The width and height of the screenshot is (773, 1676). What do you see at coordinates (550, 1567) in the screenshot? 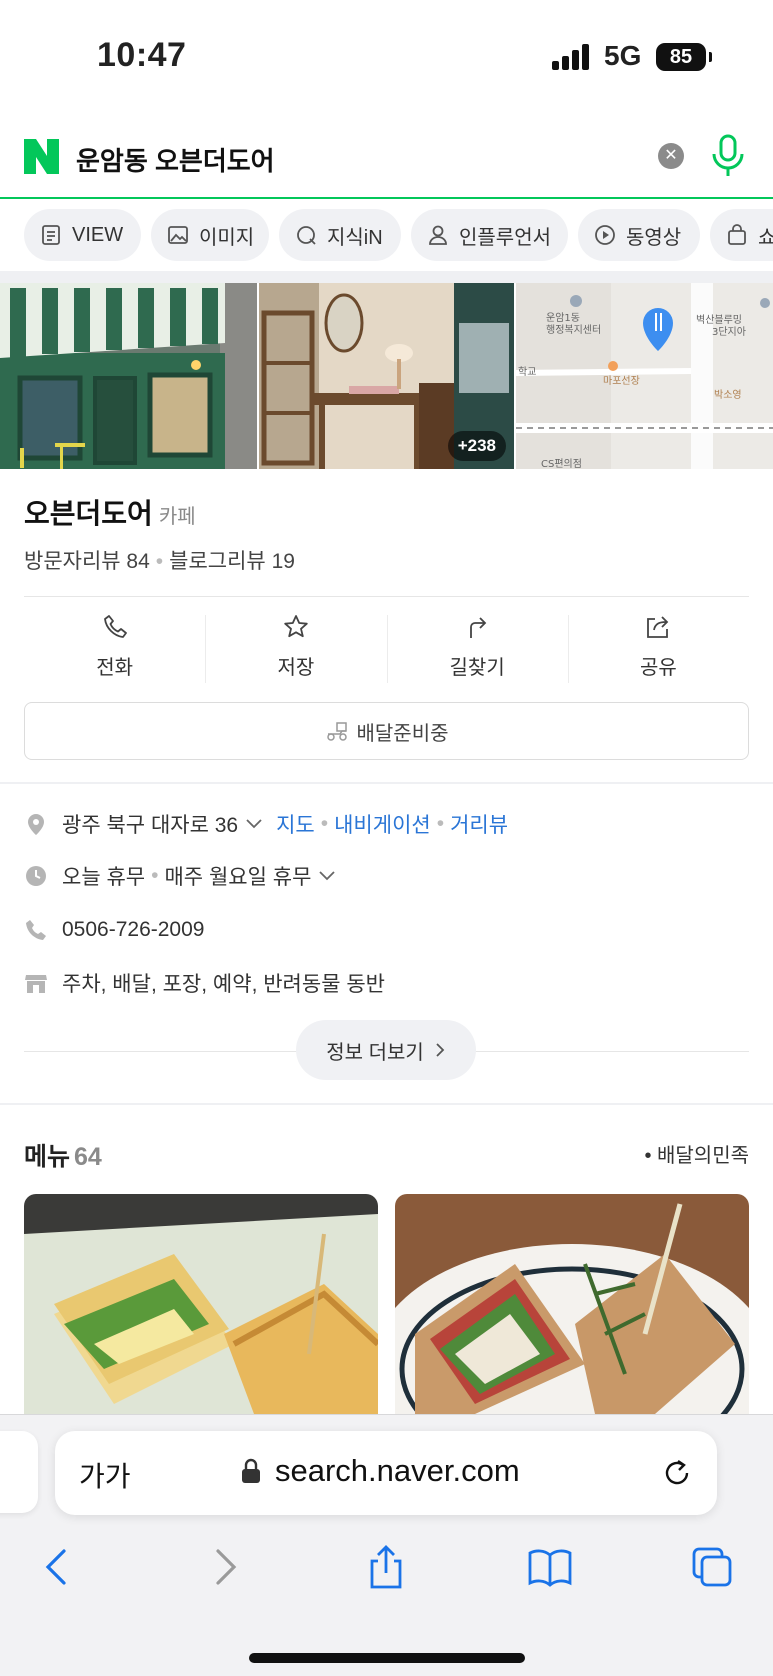
I see `bookmarks-icon` at bounding box center [550, 1567].